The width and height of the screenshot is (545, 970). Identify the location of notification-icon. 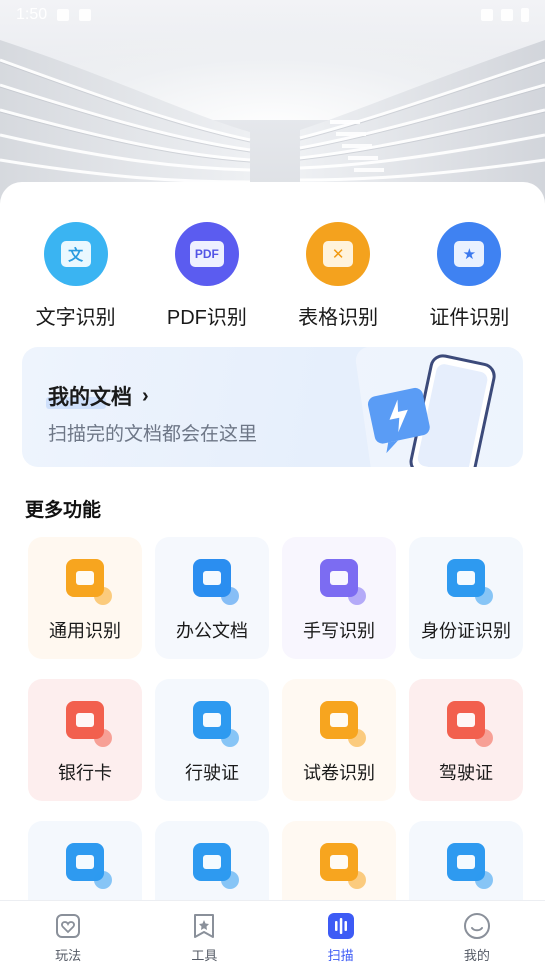
(85, 15).